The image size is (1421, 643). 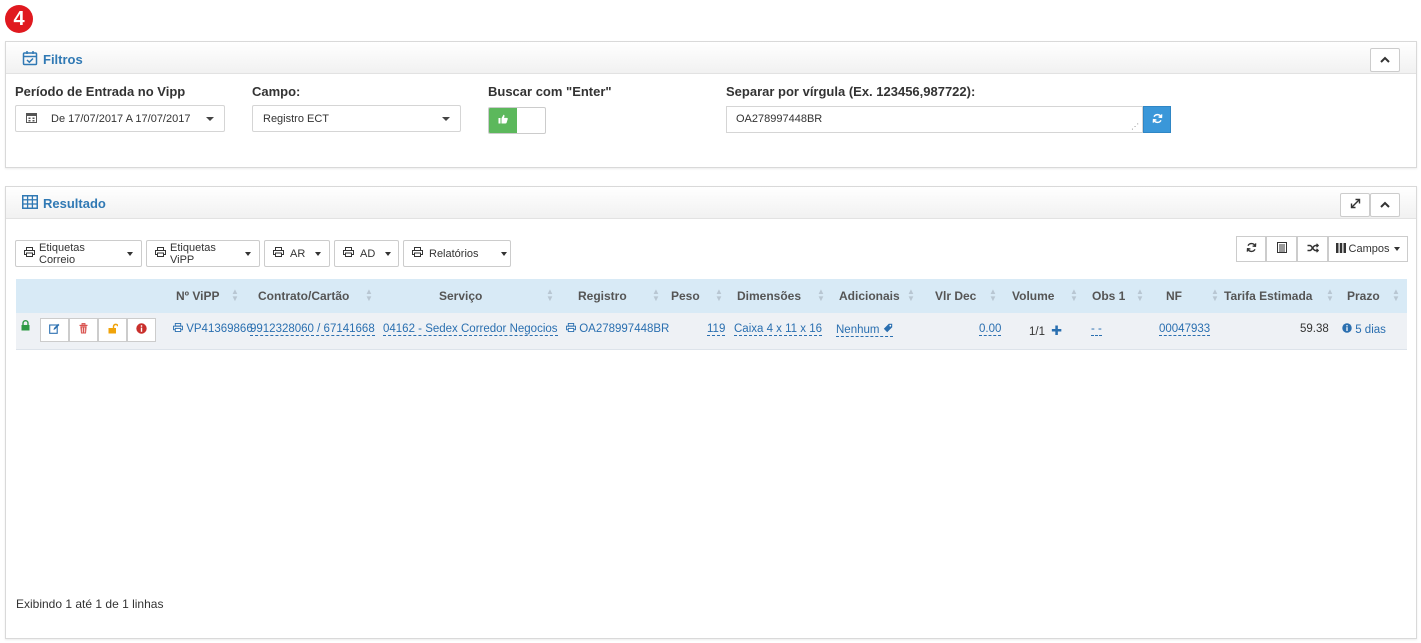 I want to click on table-icon, so click(x=30, y=203).